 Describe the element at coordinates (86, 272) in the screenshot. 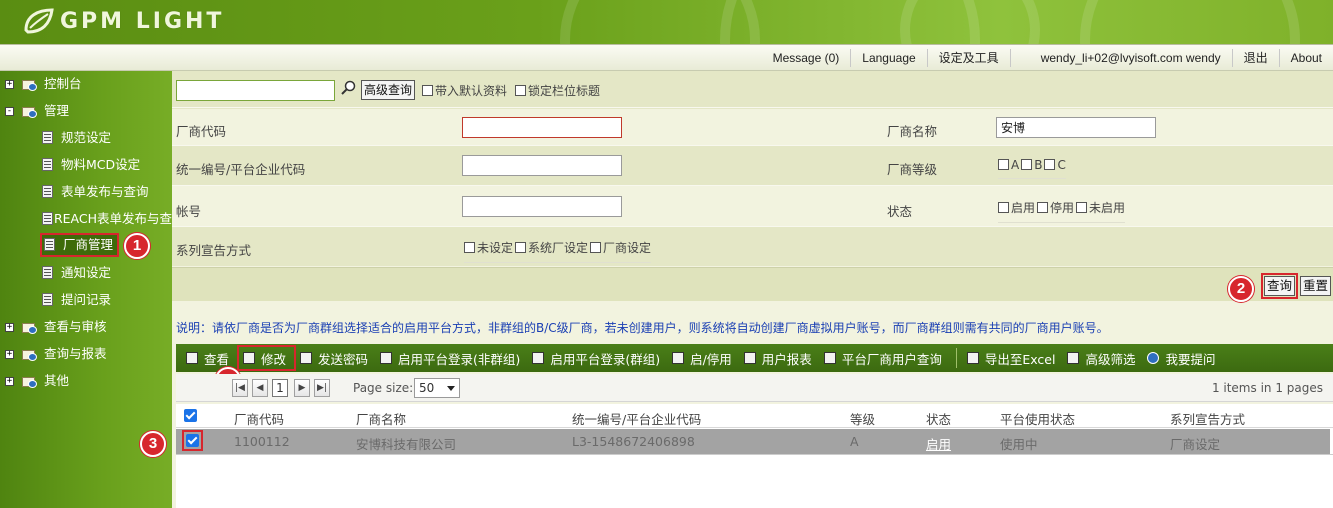

I see `sidebar-item-label: 通知设定` at that location.